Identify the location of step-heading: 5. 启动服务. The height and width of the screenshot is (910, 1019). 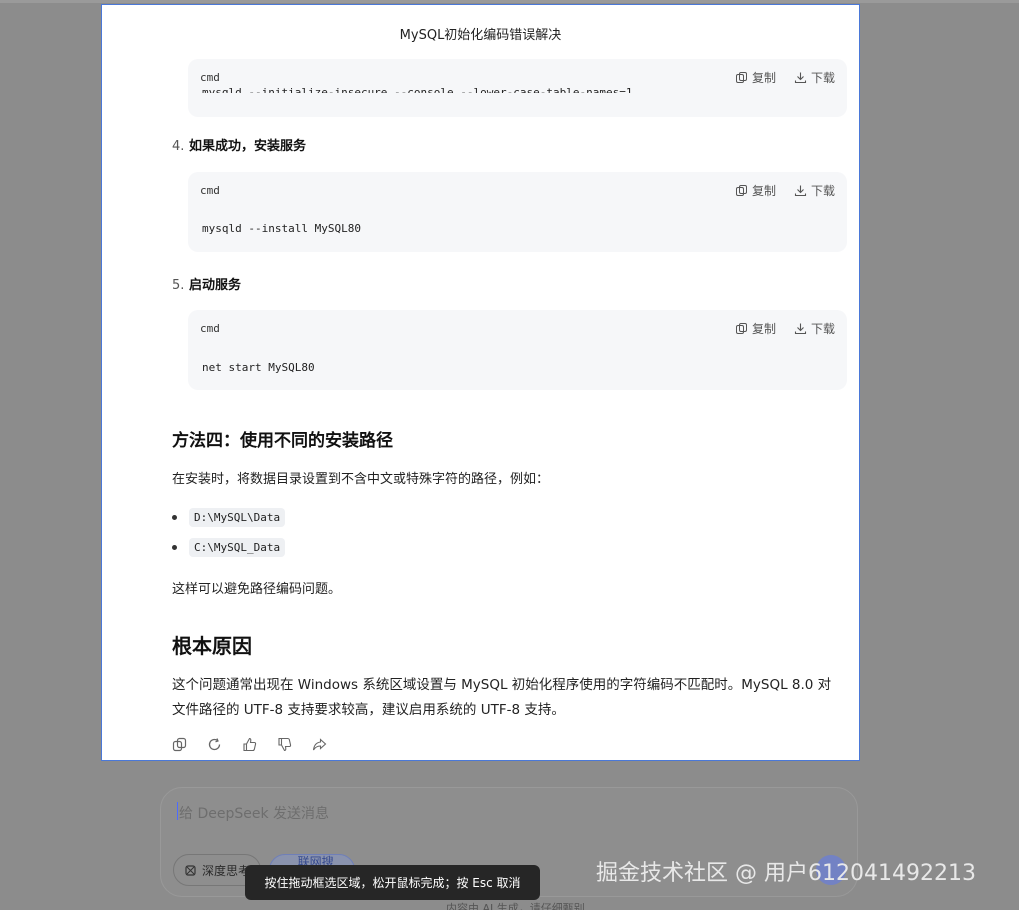
(206, 283).